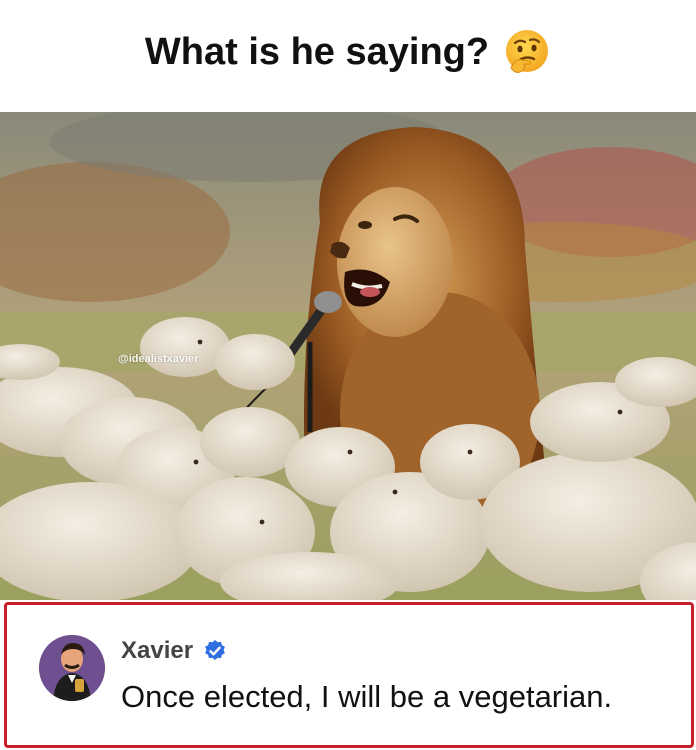  Describe the element at coordinates (367, 696) in the screenshot. I see `comment-text: Once elected, I will be a vegetarian.` at that location.